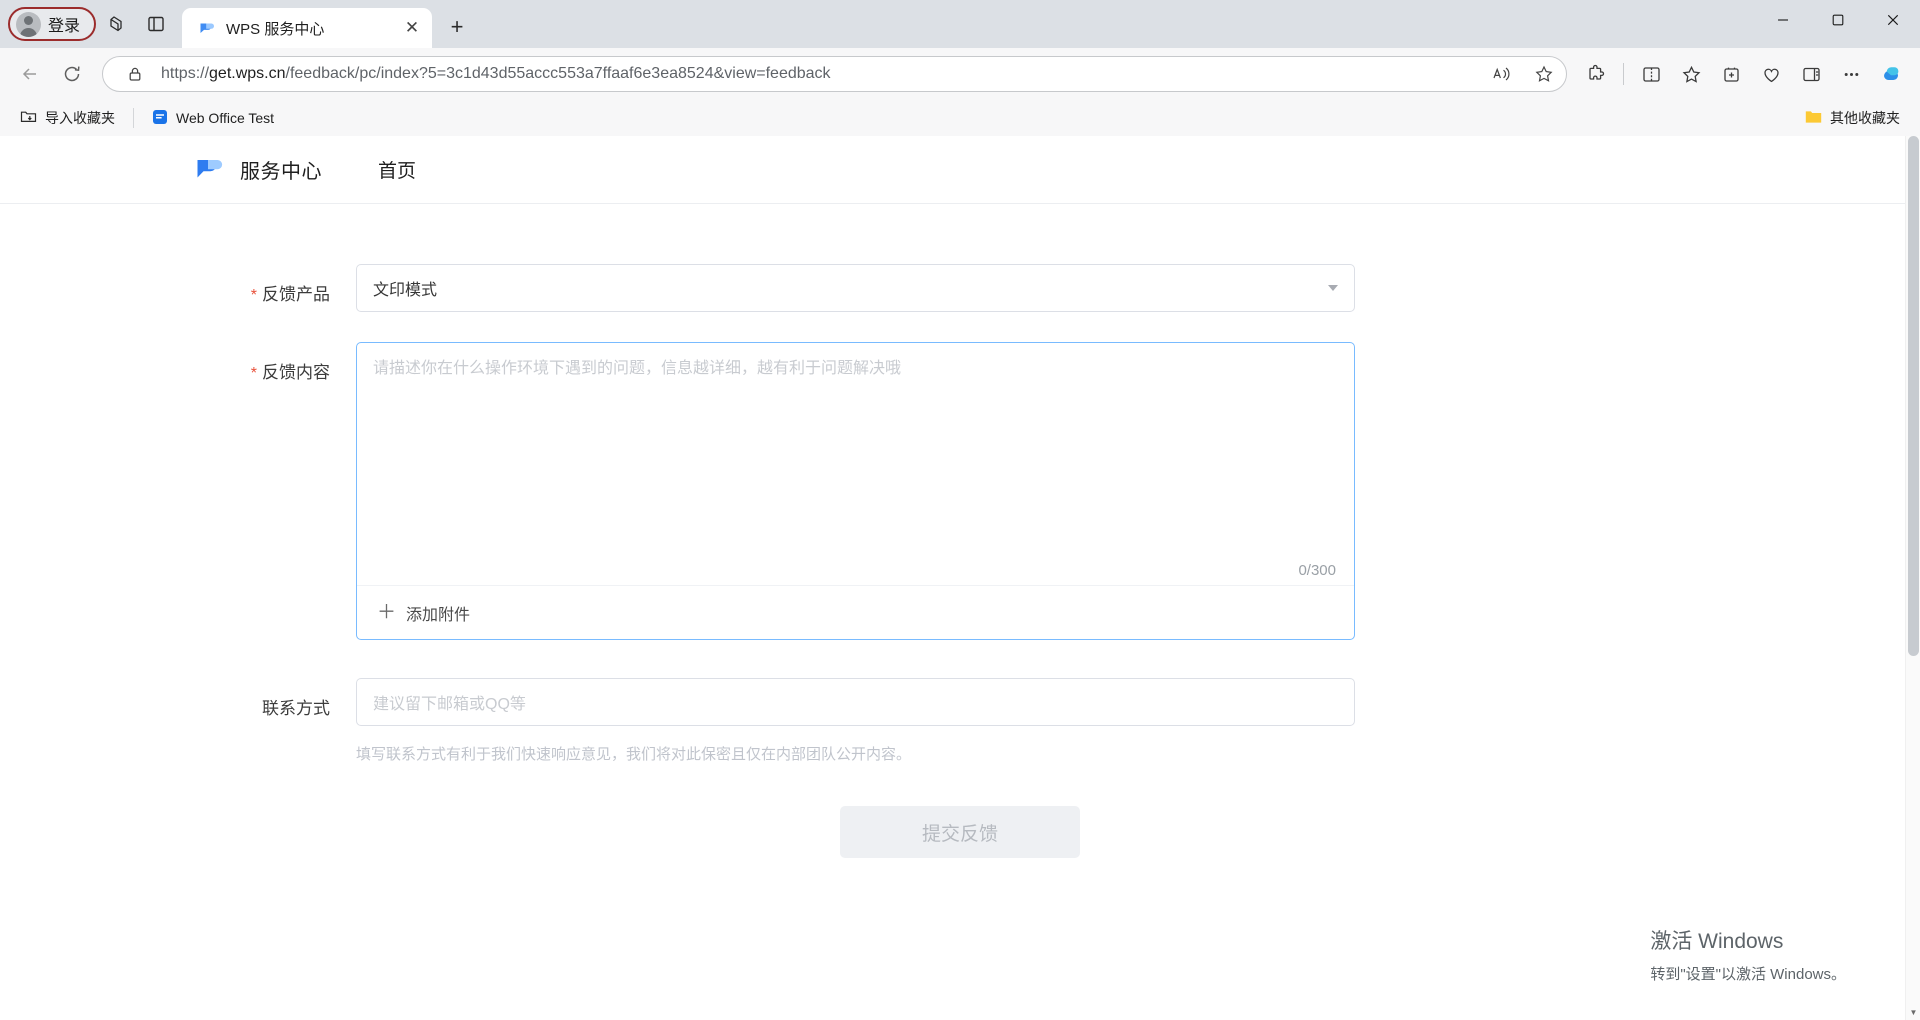 The image size is (1920, 1020). I want to click on other-folder-icon, so click(1813, 118).